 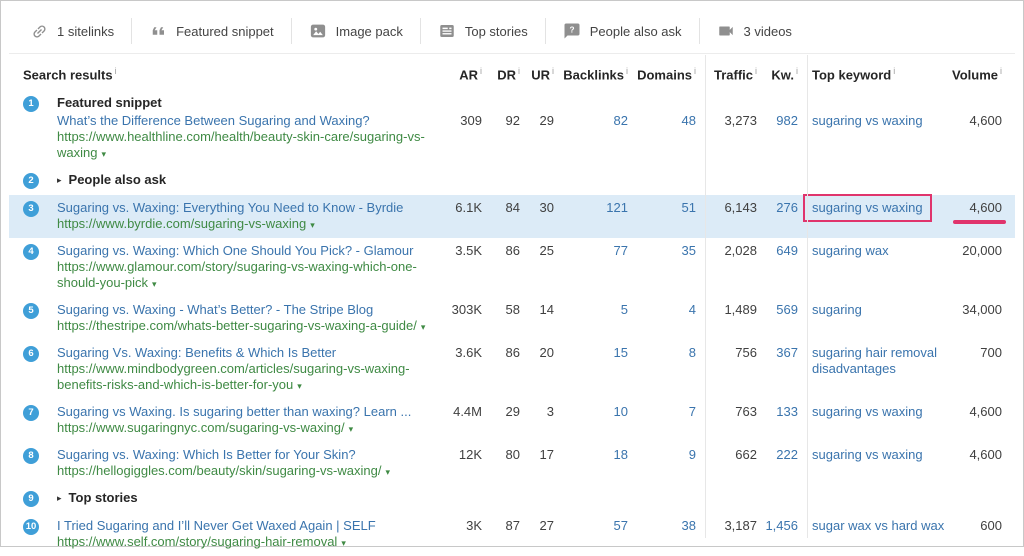 I want to click on dr-value: 86, so click(x=512, y=353).